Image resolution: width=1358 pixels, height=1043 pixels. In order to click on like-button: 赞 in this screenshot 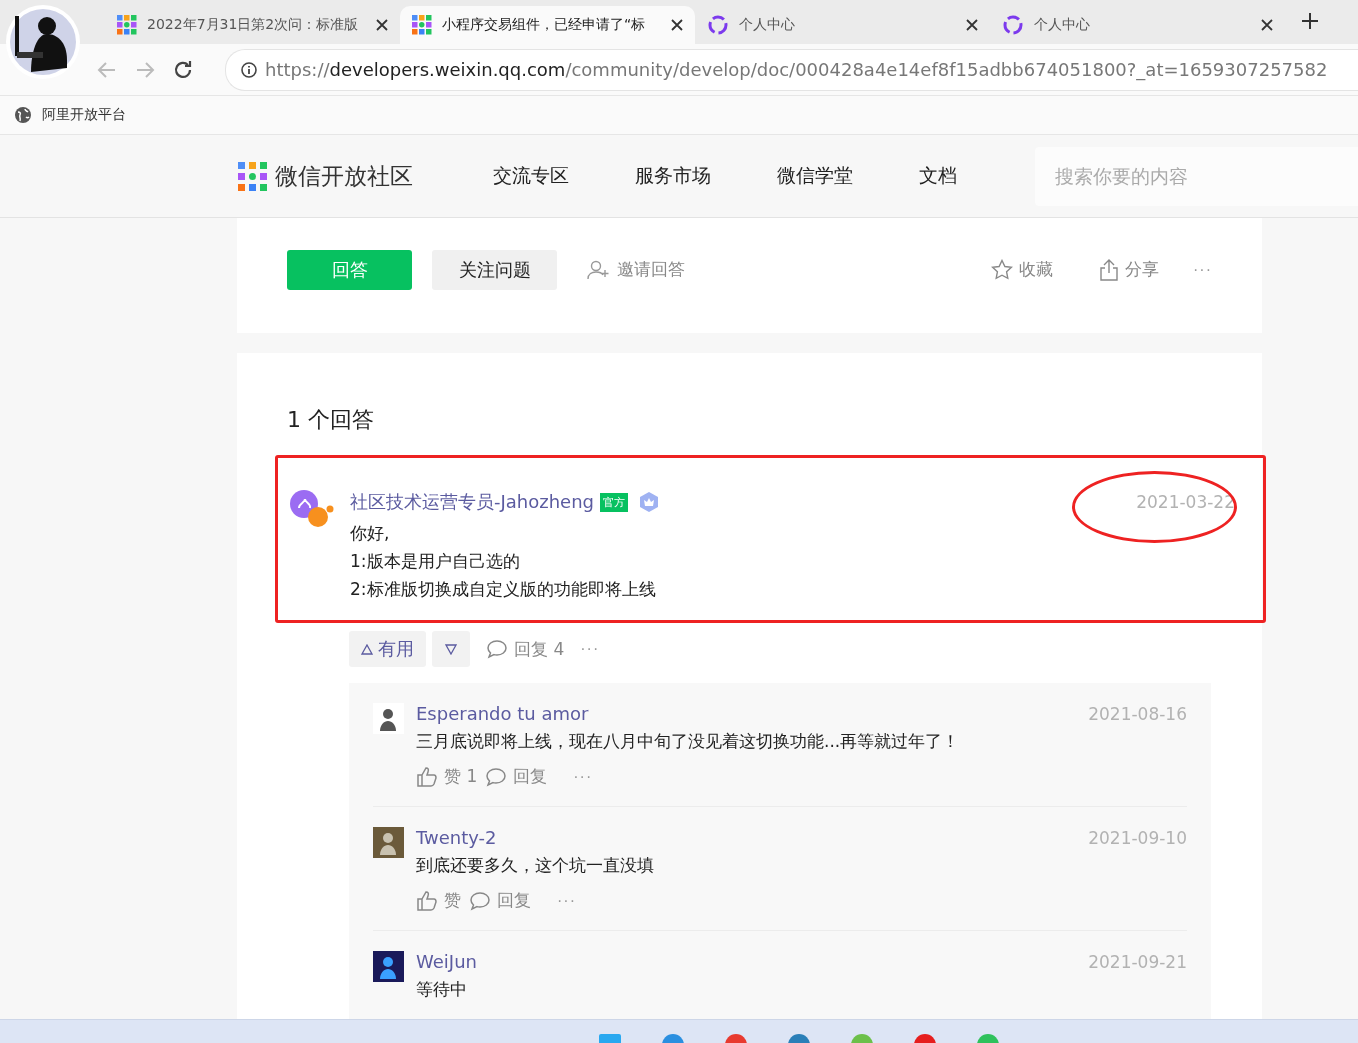, I will do `click(438, 900)`.